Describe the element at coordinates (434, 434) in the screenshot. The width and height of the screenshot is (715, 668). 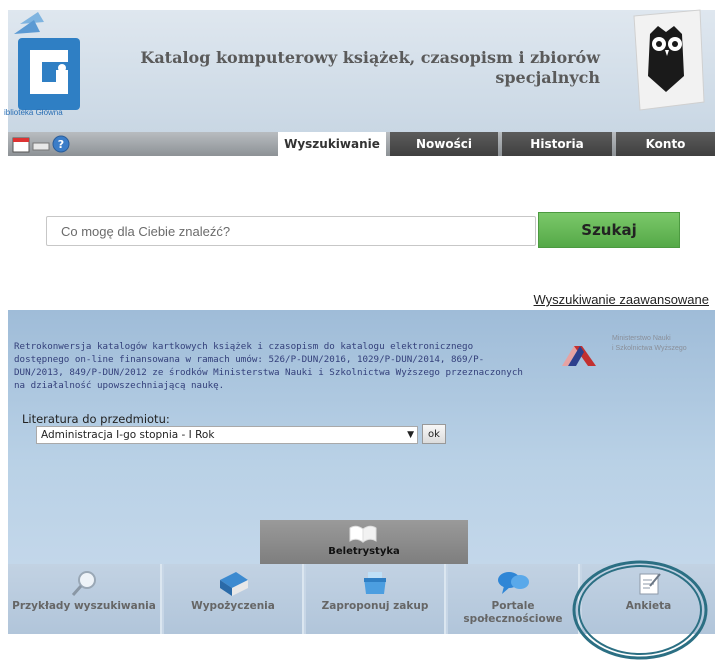
I see `ok-button: ok` at that location.